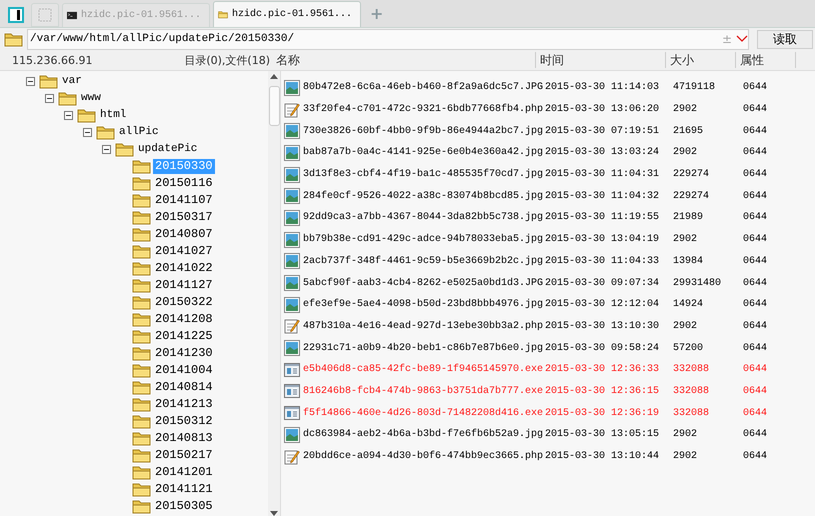  What do you see at coordinates (184, 489) in the screenshot?
I see `folder-name: 20141121` at bounding box center [184, 489].